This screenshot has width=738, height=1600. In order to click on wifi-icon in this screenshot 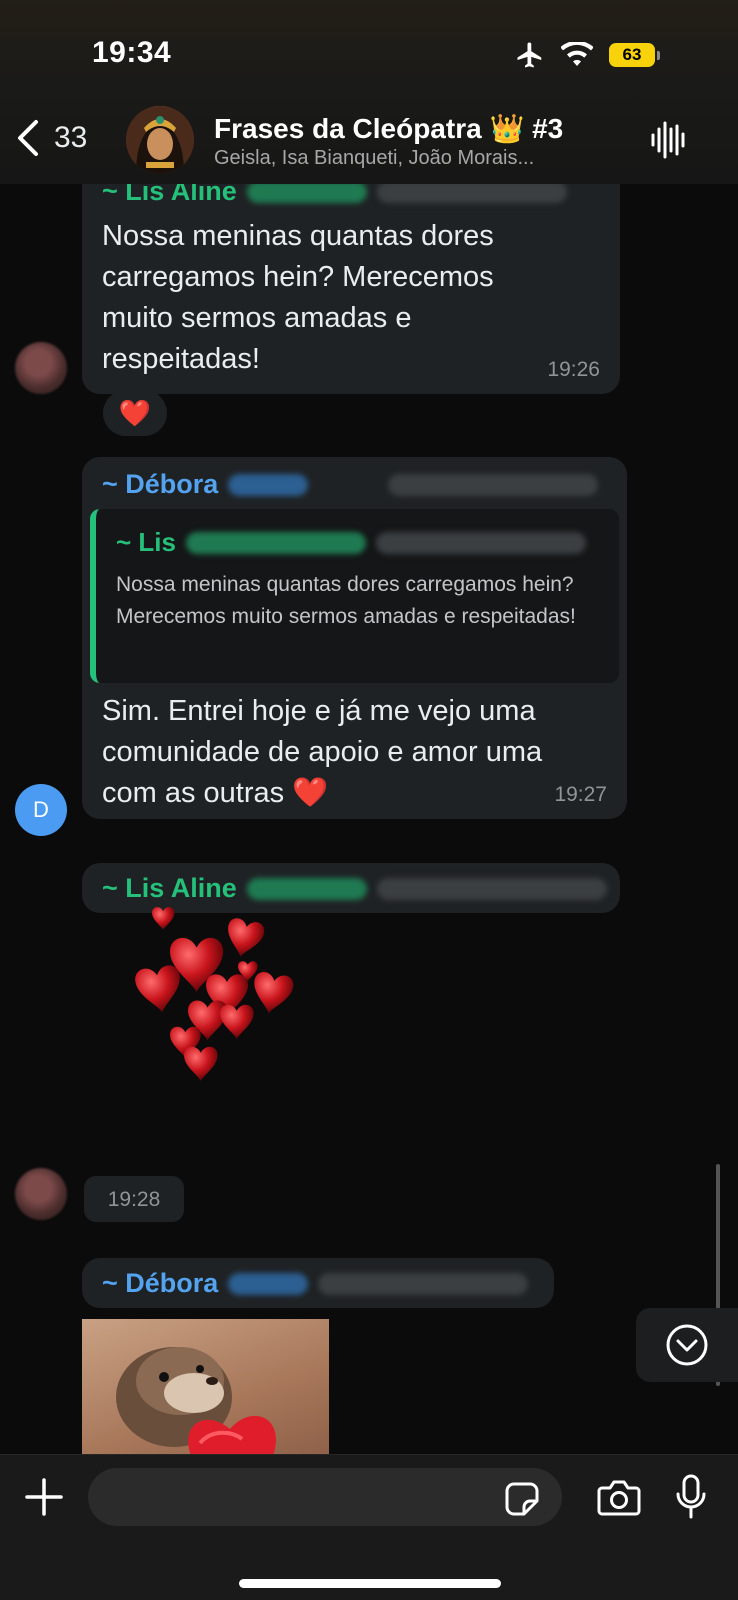, I will do `click(577, 54)`.